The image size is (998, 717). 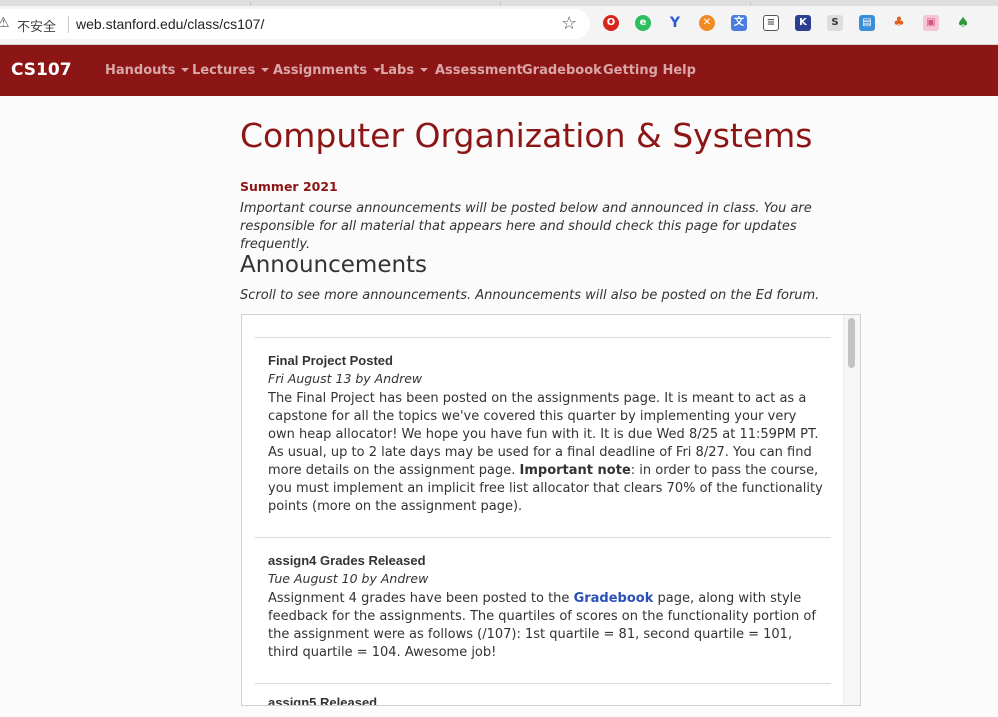 What do you see at coordinates (289, 186) in the screenshot?
I see `term-label: Summer 2021` at bounding box center [289, 186].